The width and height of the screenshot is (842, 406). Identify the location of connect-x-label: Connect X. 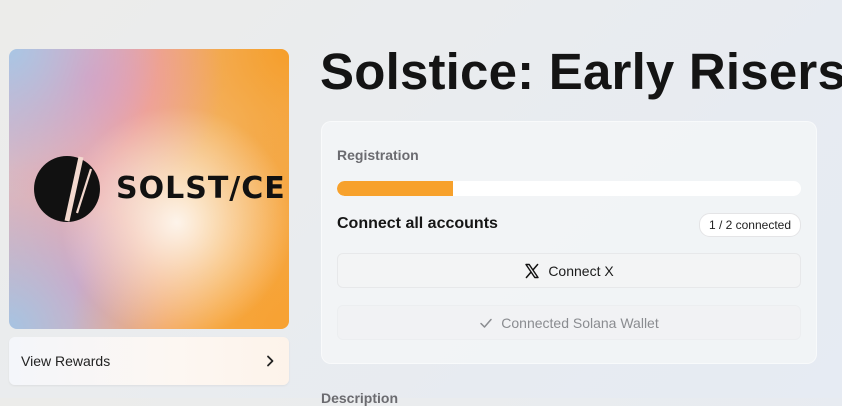
(581, 270).